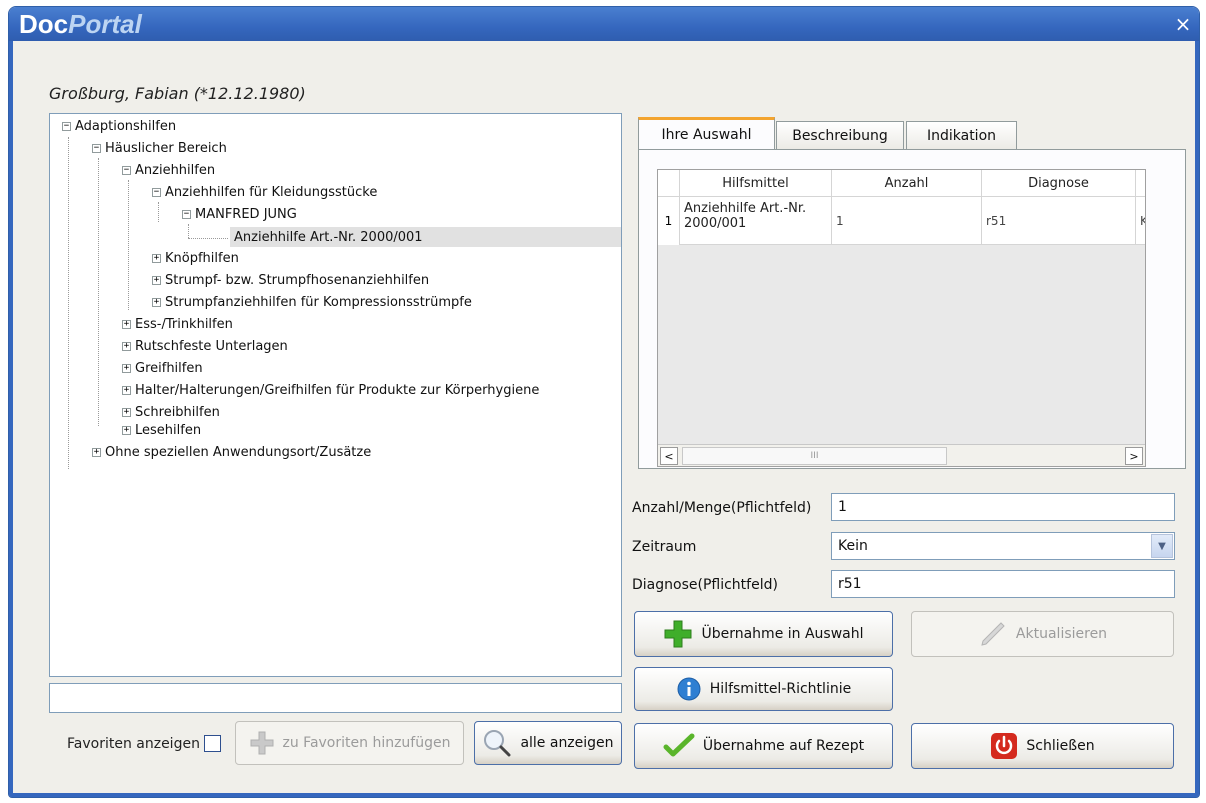 The width and height of the screenshot is (1206, 803). I want to click on tree-node-label: Ohne speziellen Anwendungsort/Zusätze, so click(238, 452).